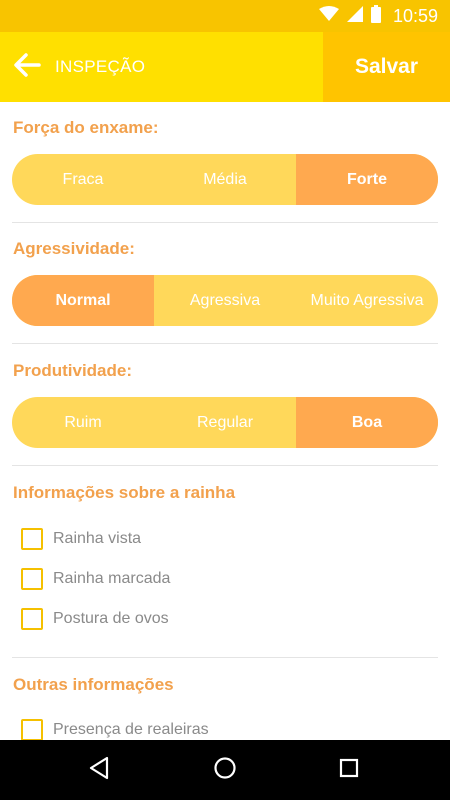 This screenshot has height=800, width=450. Describe the element at coordinates (112, 578) in the screenshot. I see `checkbox-label: Rainha marcada` at that location.